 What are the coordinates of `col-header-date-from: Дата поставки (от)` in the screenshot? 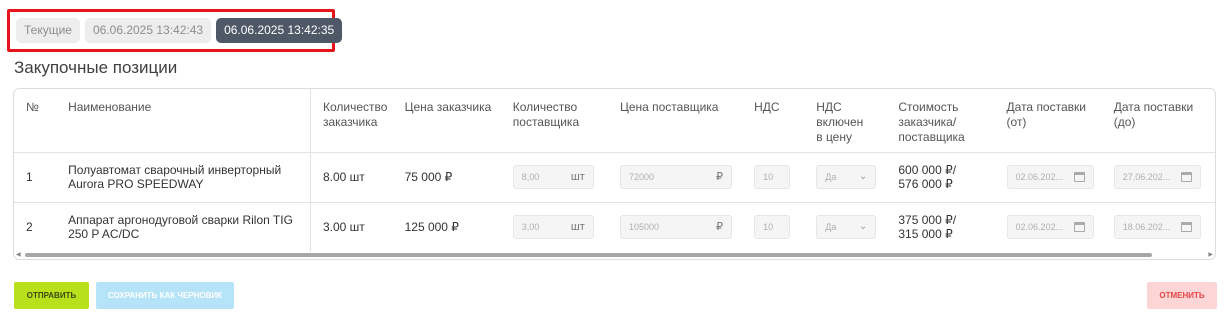 It's located at (1046, 114).